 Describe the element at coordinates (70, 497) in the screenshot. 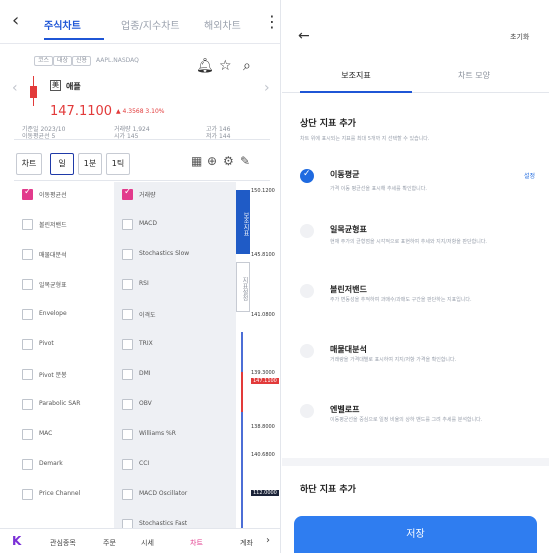

I see `overlay-indicator-item: Price Channel` at that location.